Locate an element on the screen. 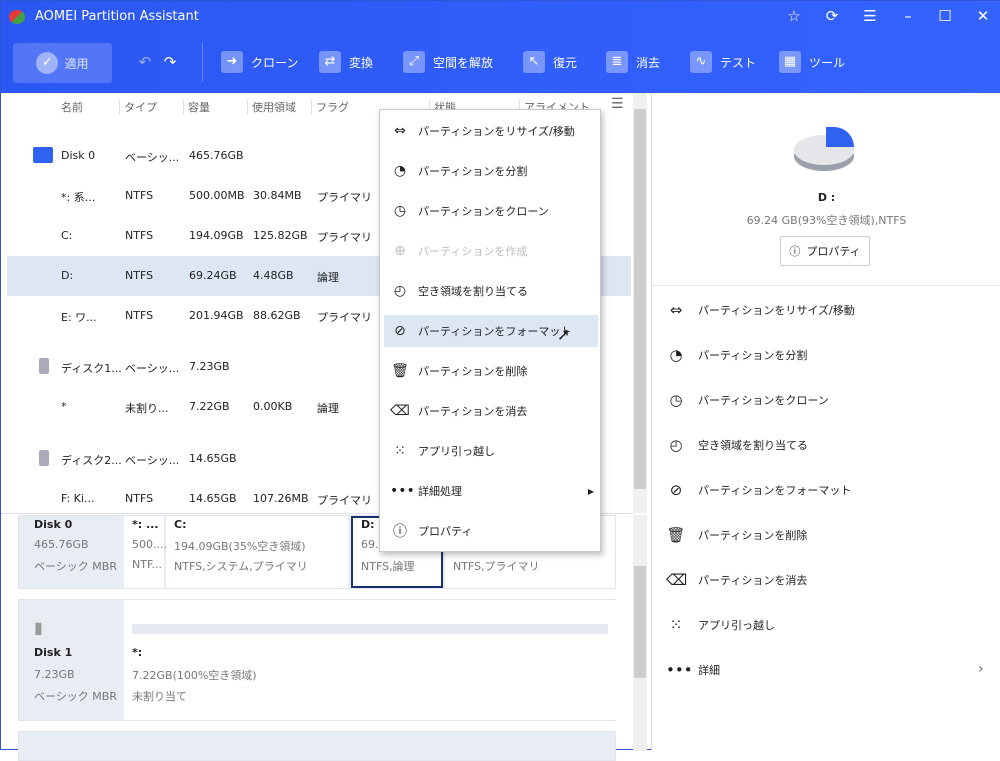  usb-icon is located at coordinates (44, 458).